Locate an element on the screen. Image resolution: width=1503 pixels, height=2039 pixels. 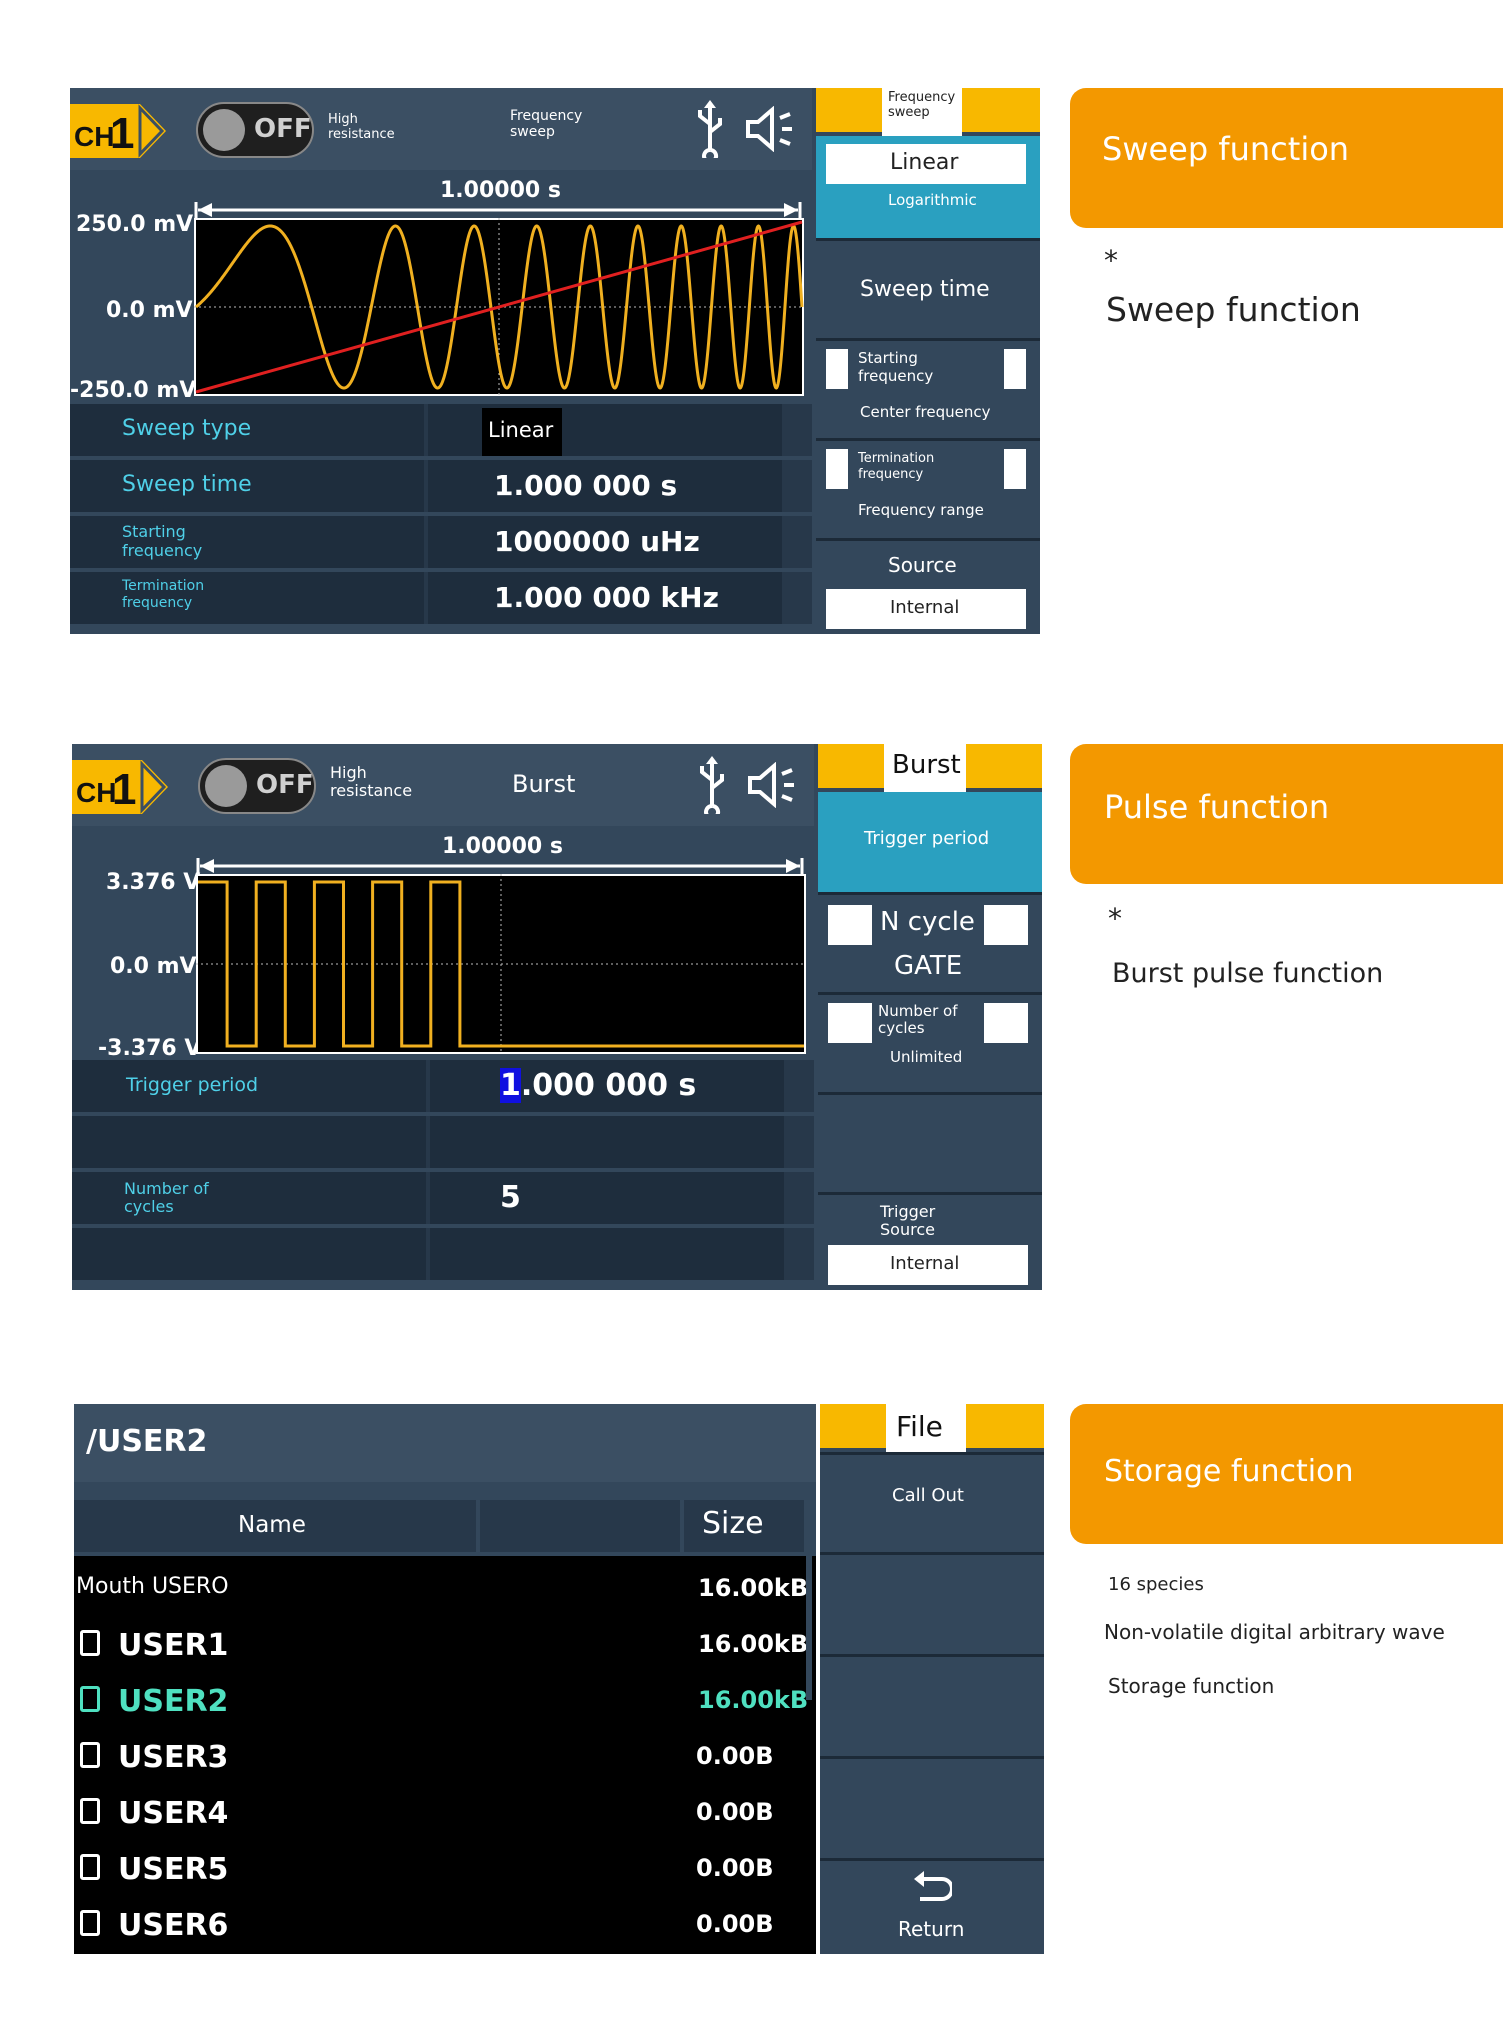
softkey-title: Frequency sweep is located at coordinates (922, 105).